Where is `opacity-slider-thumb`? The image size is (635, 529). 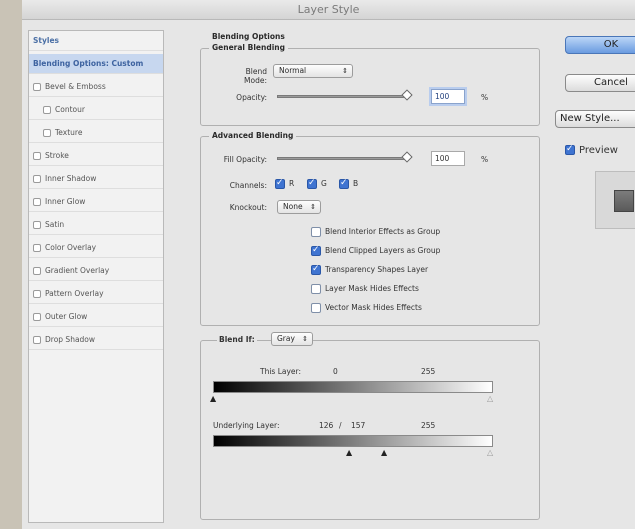
opacity-slider-thumb is located at coordinates (407, 95).